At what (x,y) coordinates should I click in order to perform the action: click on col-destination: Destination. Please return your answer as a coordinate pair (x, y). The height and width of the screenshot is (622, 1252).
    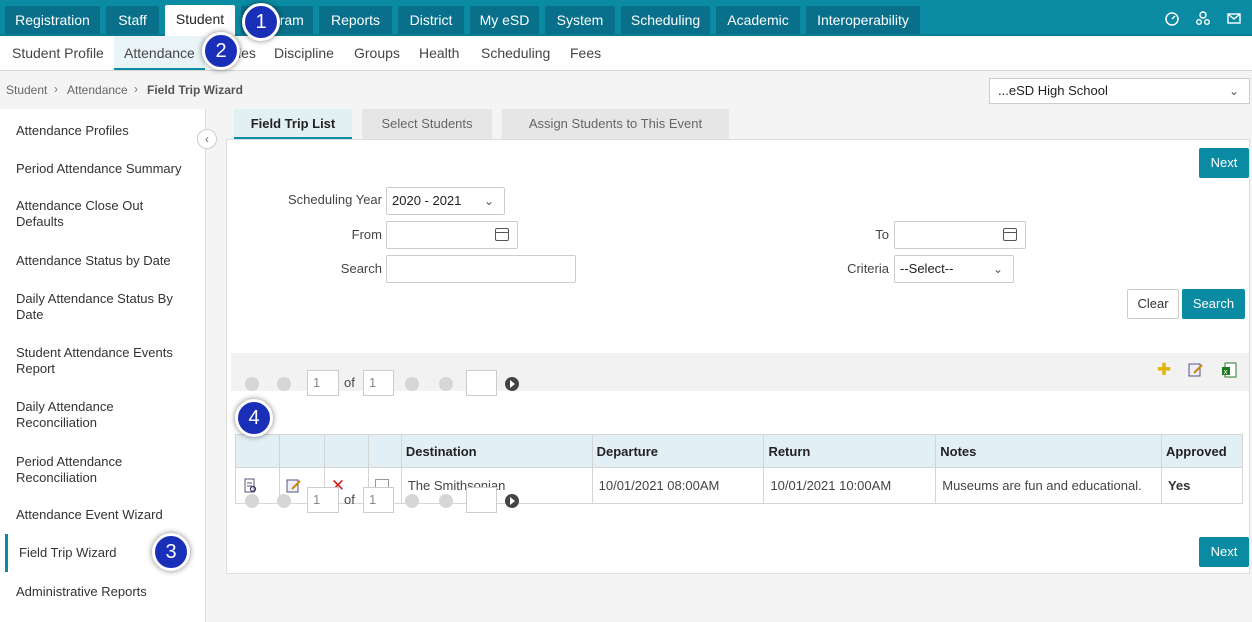
    Looking at the image, I should click on (496, 451).